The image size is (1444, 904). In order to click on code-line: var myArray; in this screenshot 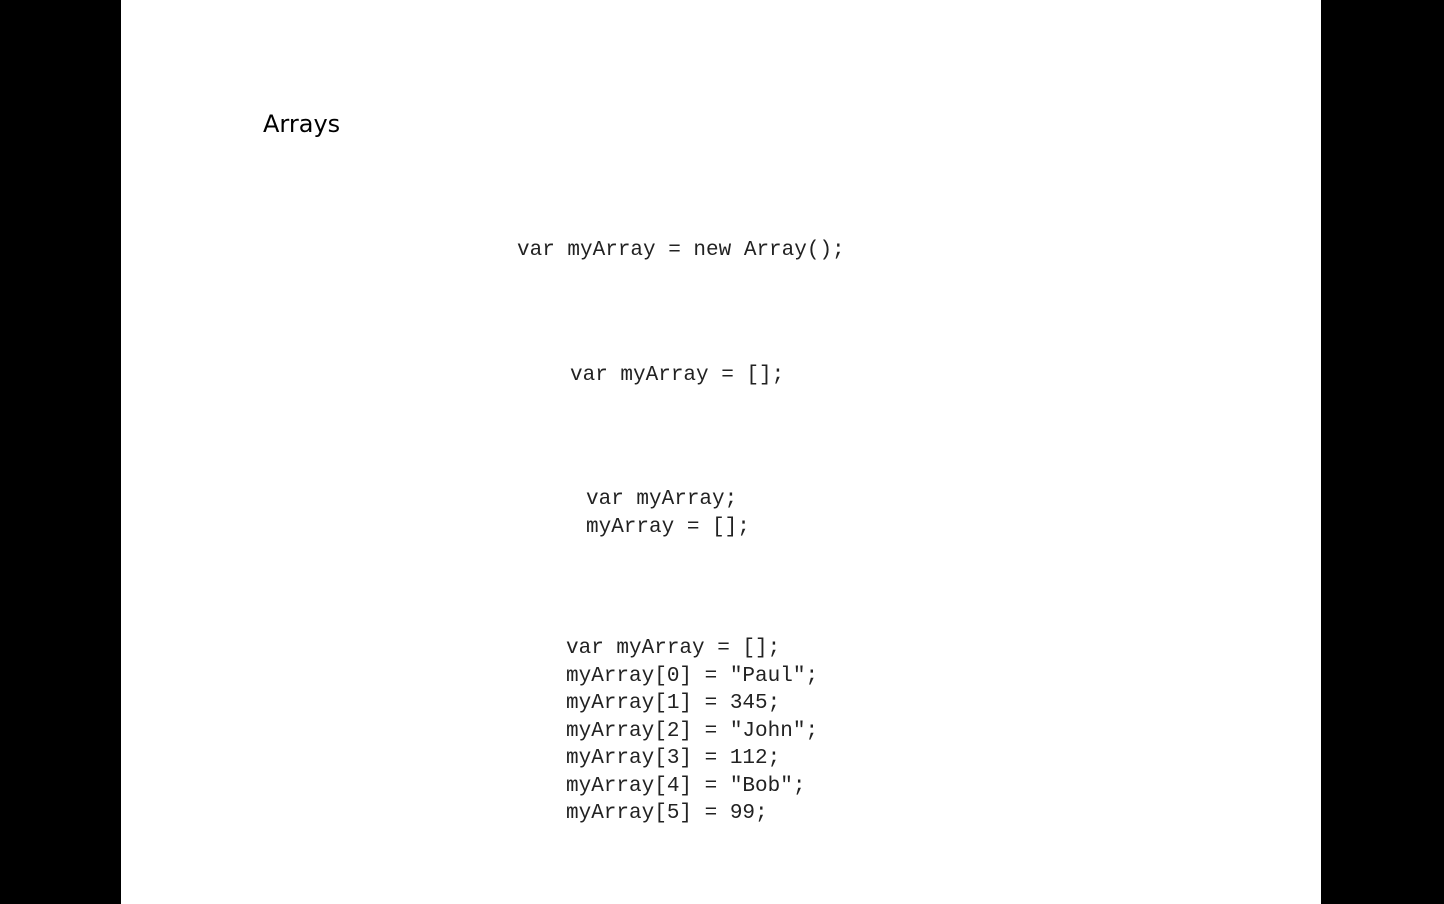, I will do `click(662, 499)`.